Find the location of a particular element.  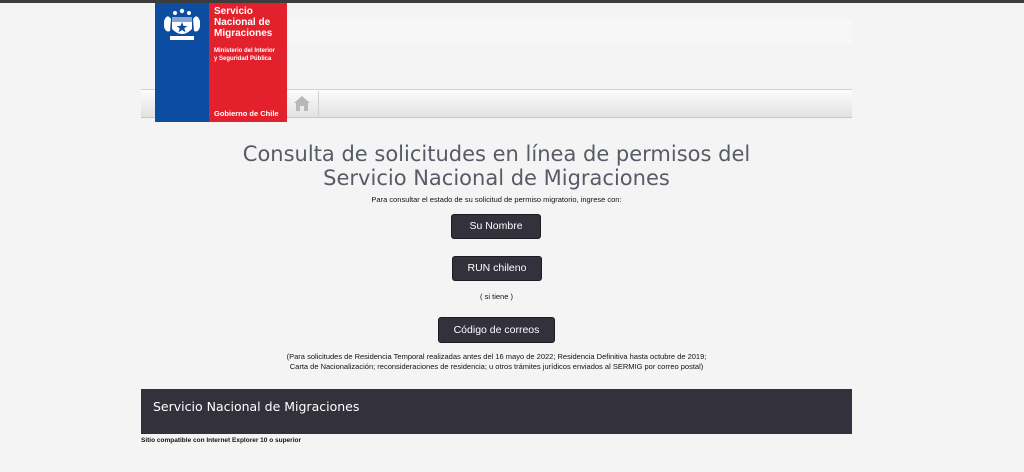

codigo-de-correos-button: Código de correos is located at coordinates (496, 330).